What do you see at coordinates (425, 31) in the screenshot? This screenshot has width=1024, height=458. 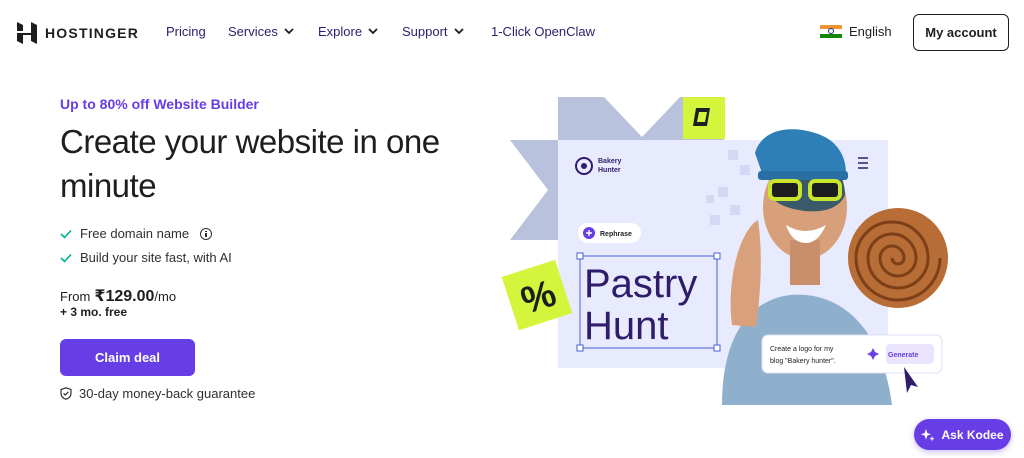 I see `nav-support-label: Support` at bounding box center [425, 31].